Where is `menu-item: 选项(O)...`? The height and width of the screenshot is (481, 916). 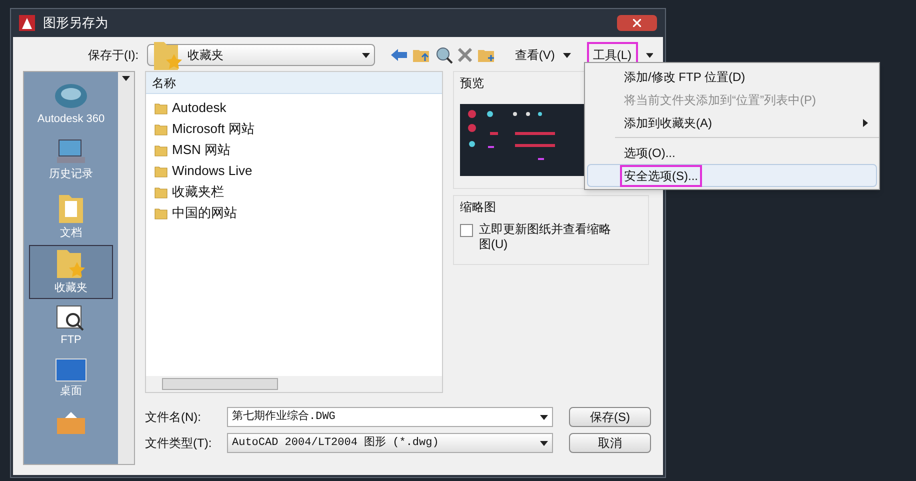
menu-item: 选项(O)... is located at coordinates (732, 152).